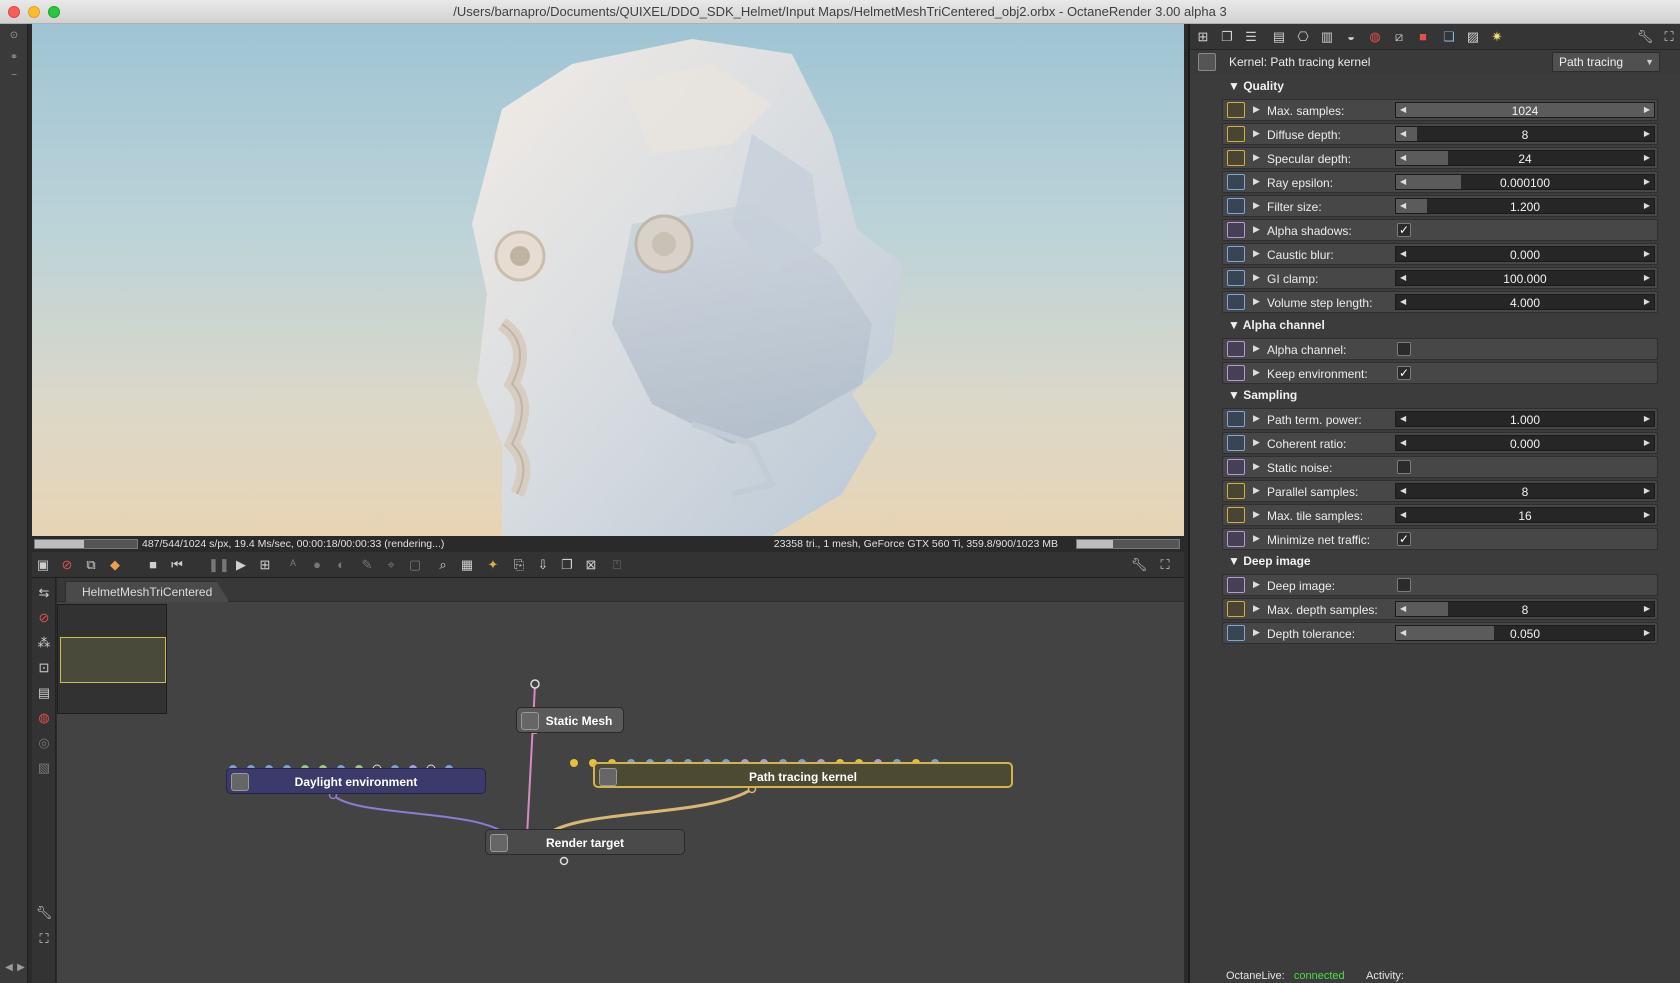 This screenshot has height=983, width=1680. Describe the element at coordinates (543, 565) in the screenshot. I see `save-render-icon: ⇩` at that location.